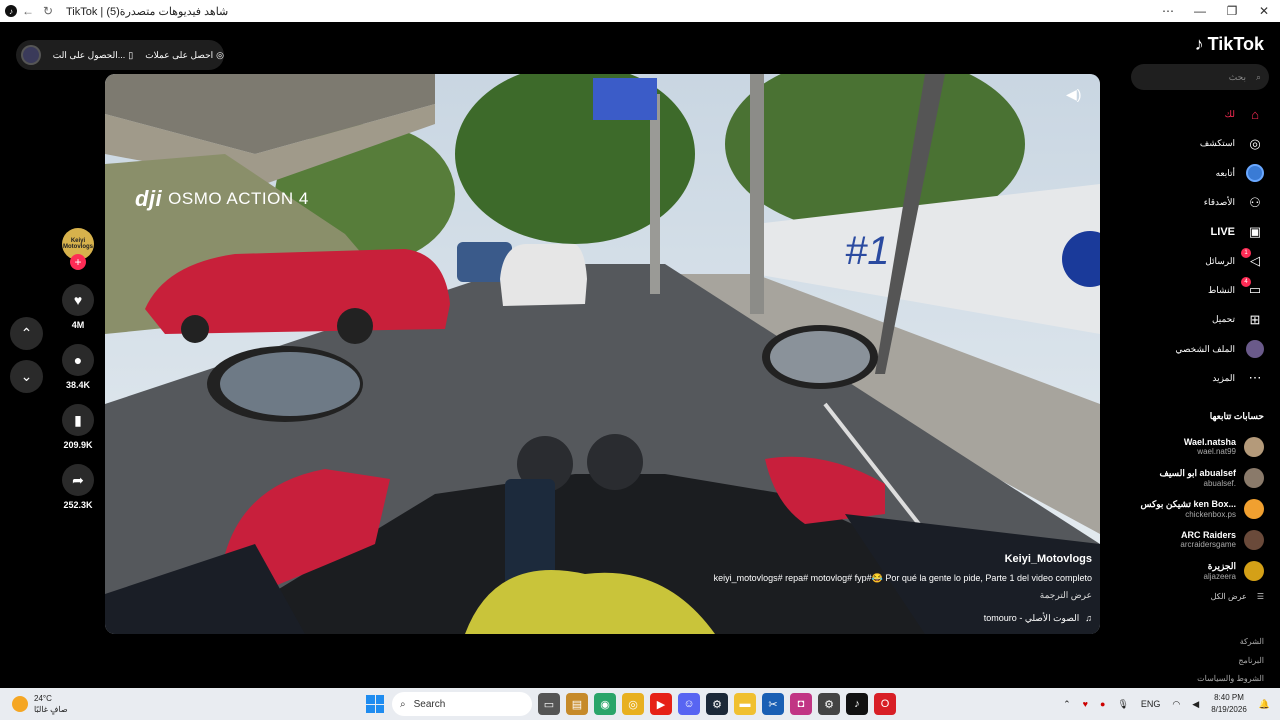 The height and width of the screenshot is (720, 1280). I want to click on video-username: Keiyi_Motovlogs, so click(903, 559).